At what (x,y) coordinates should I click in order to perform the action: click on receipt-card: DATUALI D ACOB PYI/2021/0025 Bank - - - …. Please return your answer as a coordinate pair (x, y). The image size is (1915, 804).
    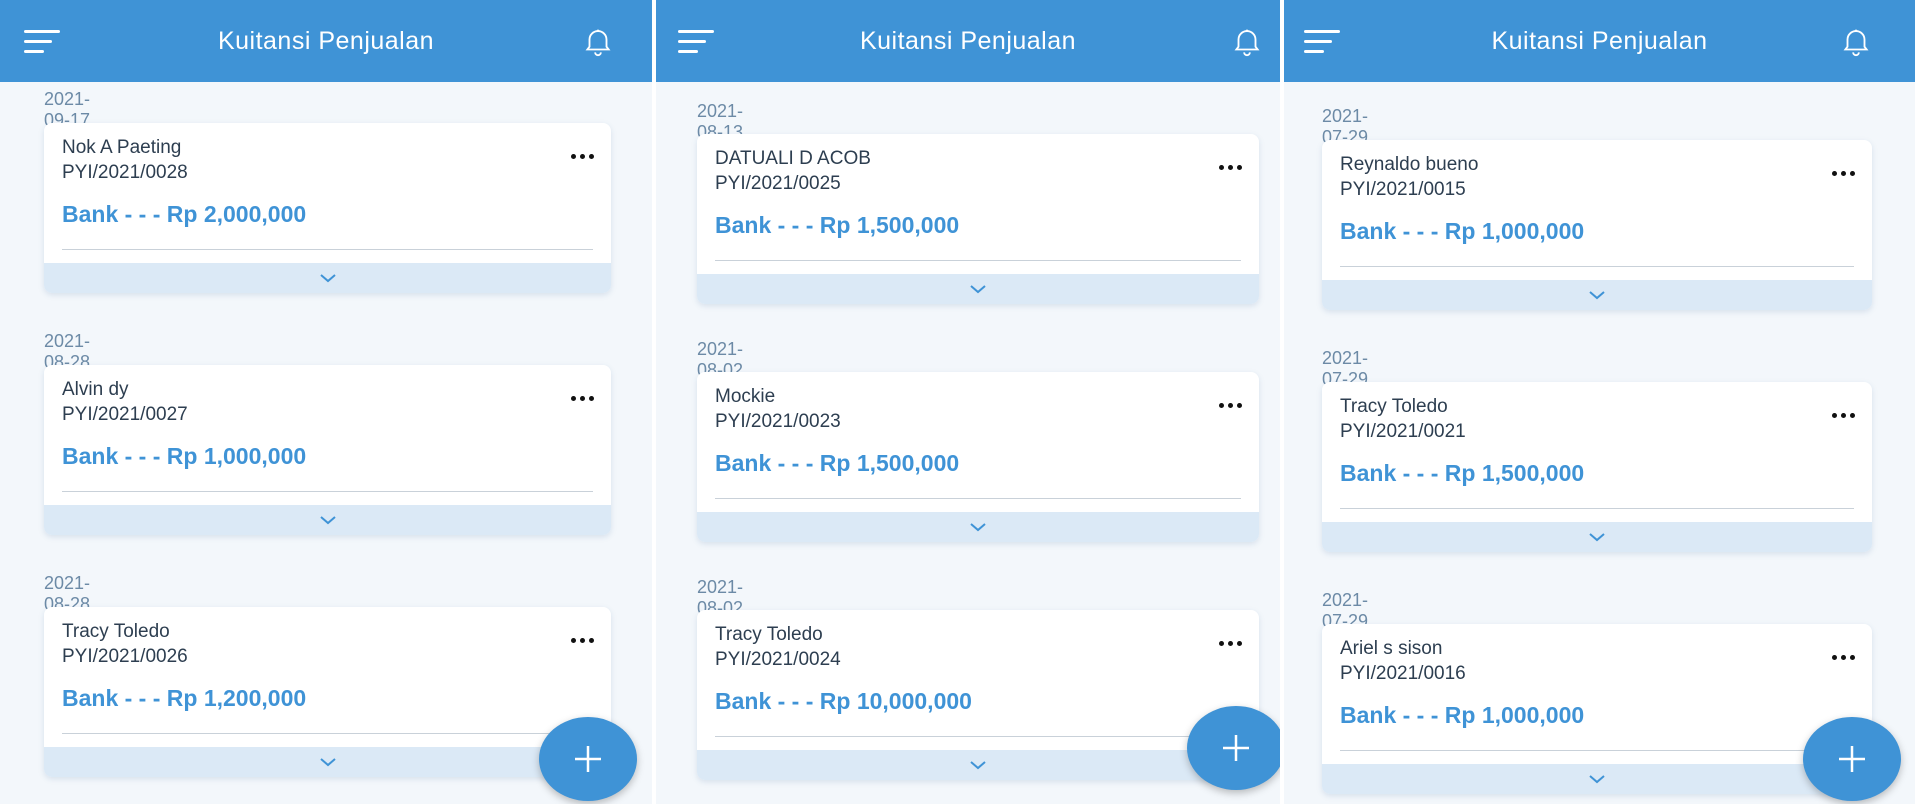
    Looking at the image, I should click on (978, 219).